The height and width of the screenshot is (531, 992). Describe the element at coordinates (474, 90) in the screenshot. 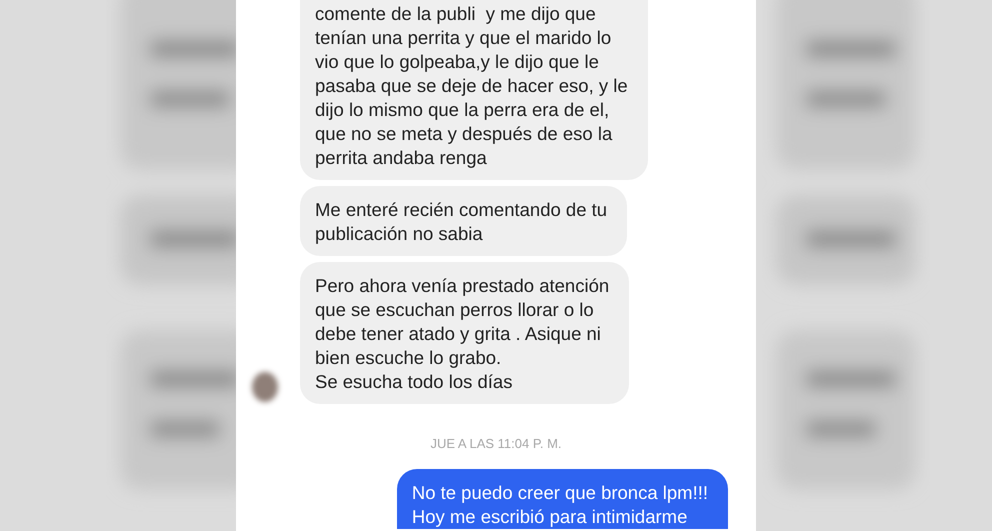

I see `message-bubble: comente de la publi y me dijo que tenían una perrita y que el marido lo vio que lo golpeaba,y le dijo que le pasaba que se deje de hacer eso, y le dijo lo mismo que la perra era de el, que no se meta y después de eso la perrita andaba renga` at that location.